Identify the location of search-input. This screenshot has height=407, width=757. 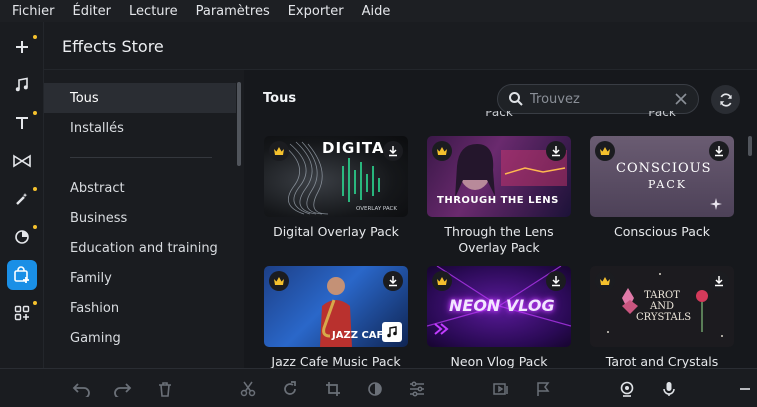
(600, 99).